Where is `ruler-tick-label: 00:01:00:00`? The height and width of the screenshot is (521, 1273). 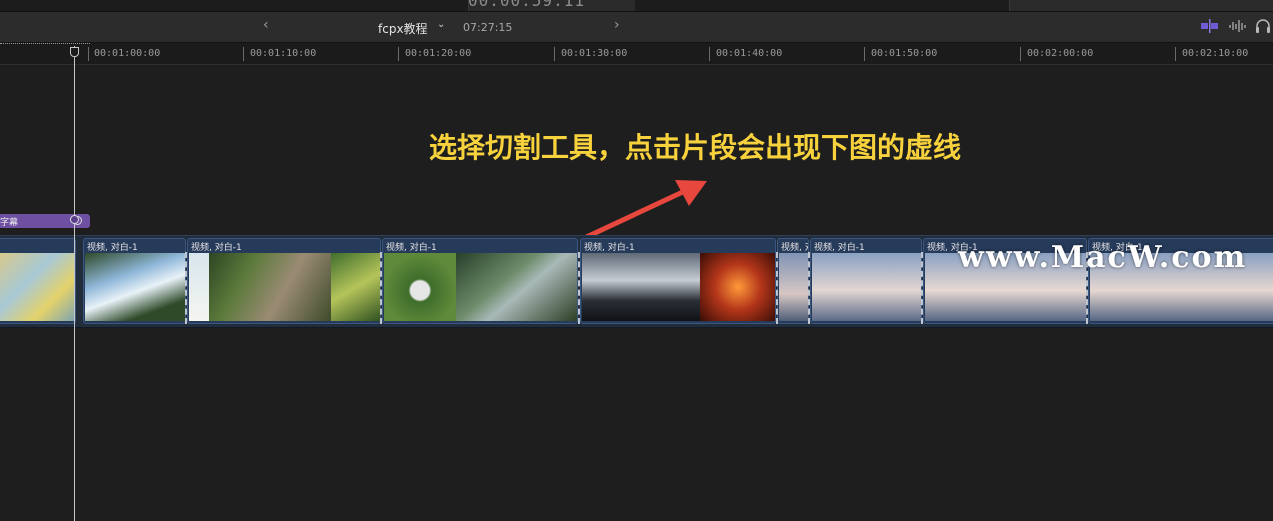
ruler-tick-label: 00:01:00:00 is located at coordinates (127, 53).